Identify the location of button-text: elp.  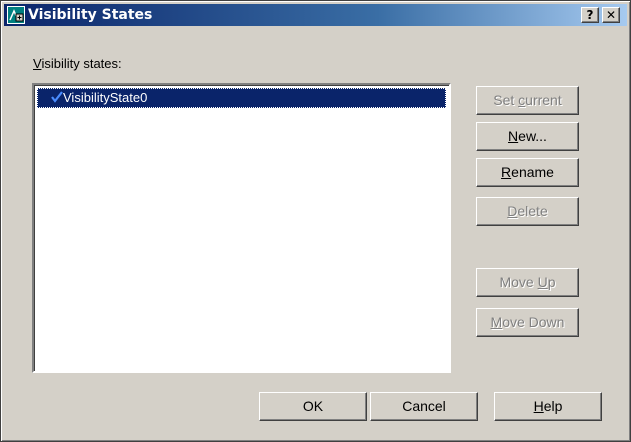
(553, 406).